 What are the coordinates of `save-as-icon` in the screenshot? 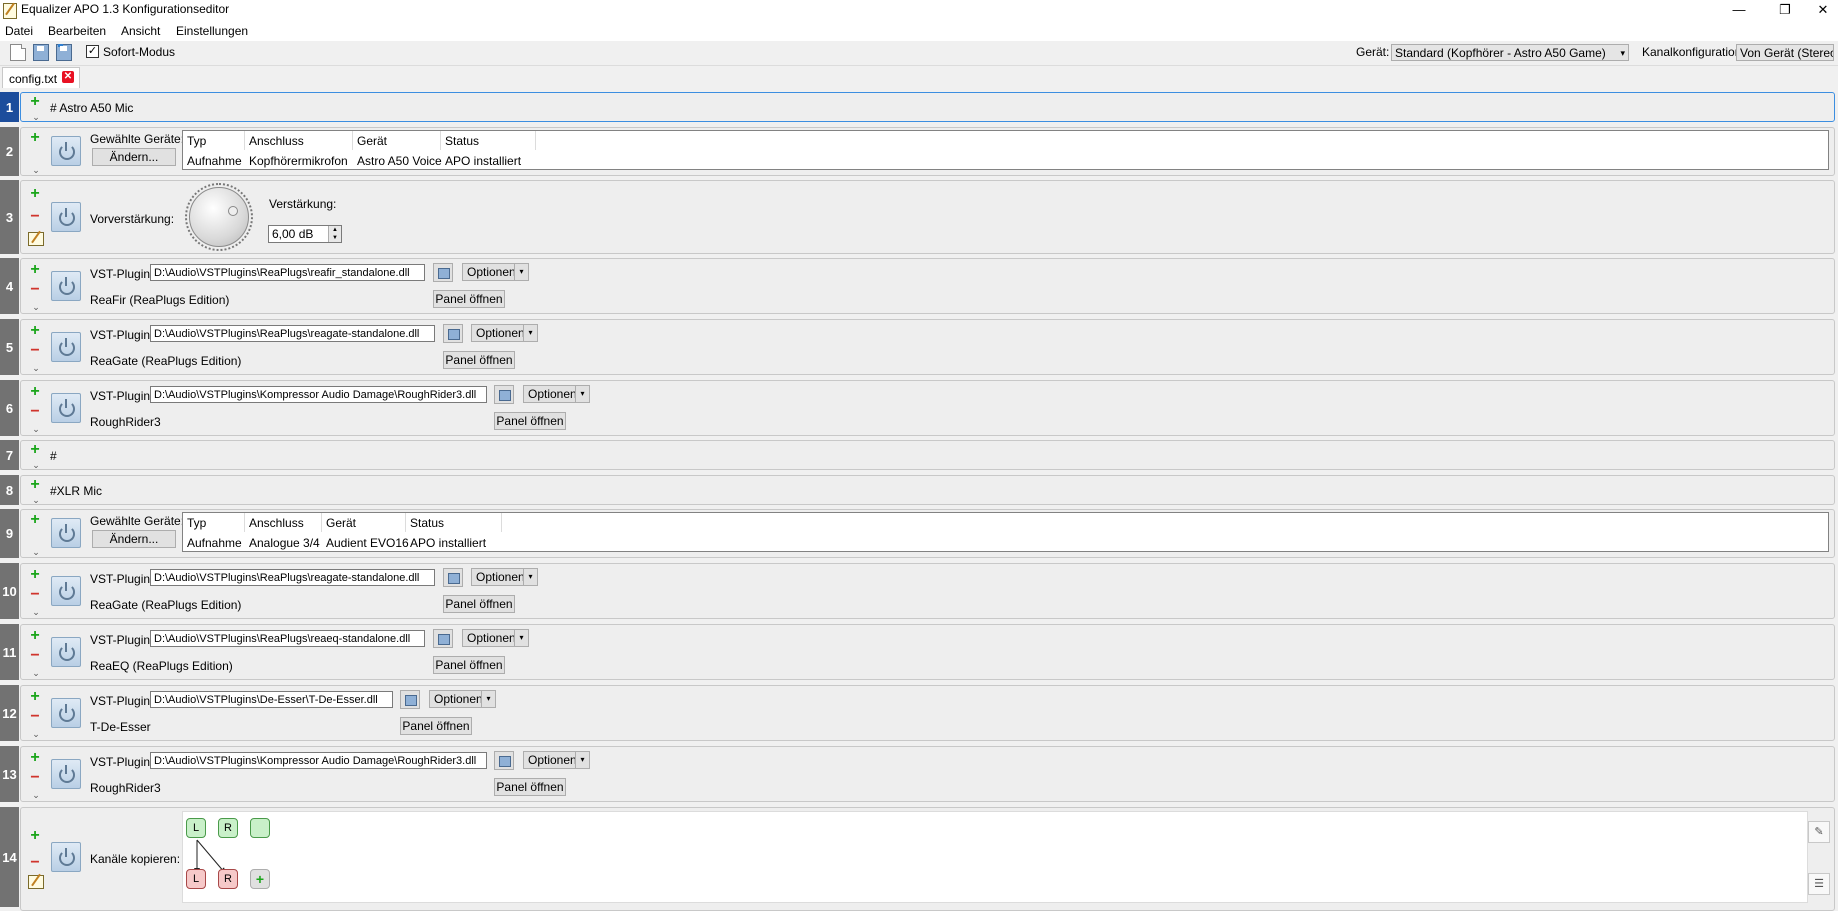 It's located at (64, 52).